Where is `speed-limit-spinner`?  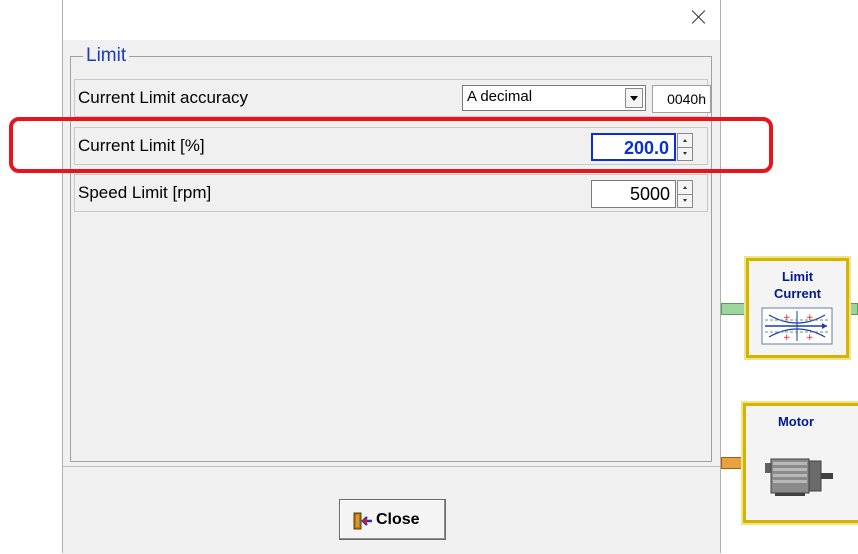
speed-limit-spinner is located at coordinates (685, 194).